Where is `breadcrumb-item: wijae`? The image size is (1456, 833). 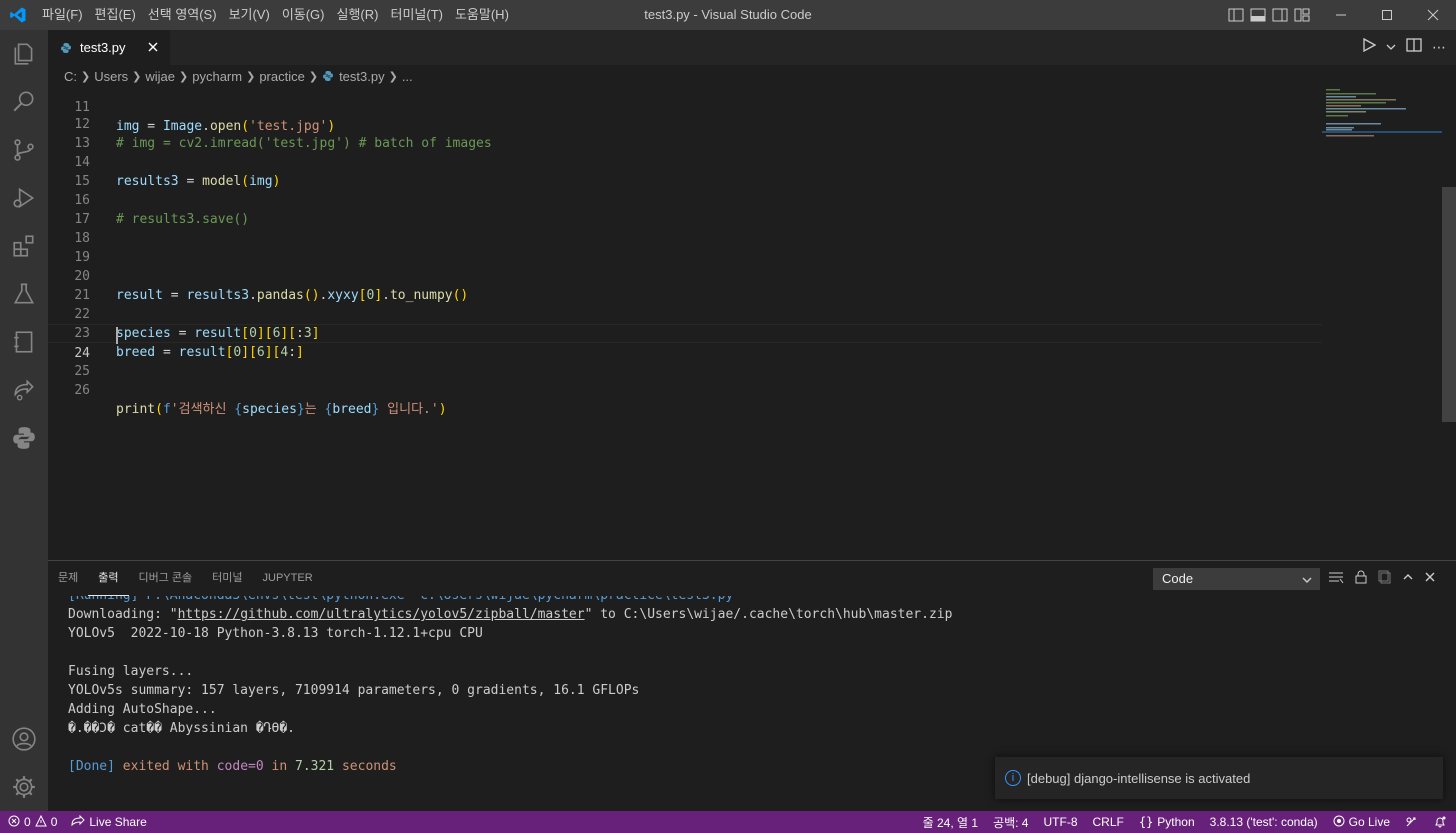 breadcrumb-item: wijae is located at coordinates (160, 76).